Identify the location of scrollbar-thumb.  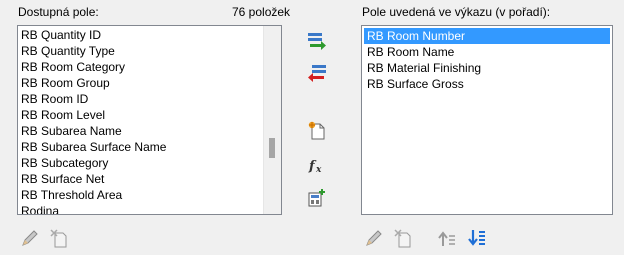
(272, 148).